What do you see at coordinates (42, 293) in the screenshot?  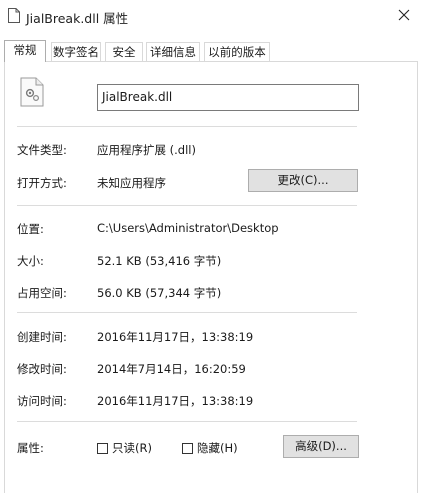 I see `size-on-disk-label: 占用空间:` at bounding box center [42, 293].